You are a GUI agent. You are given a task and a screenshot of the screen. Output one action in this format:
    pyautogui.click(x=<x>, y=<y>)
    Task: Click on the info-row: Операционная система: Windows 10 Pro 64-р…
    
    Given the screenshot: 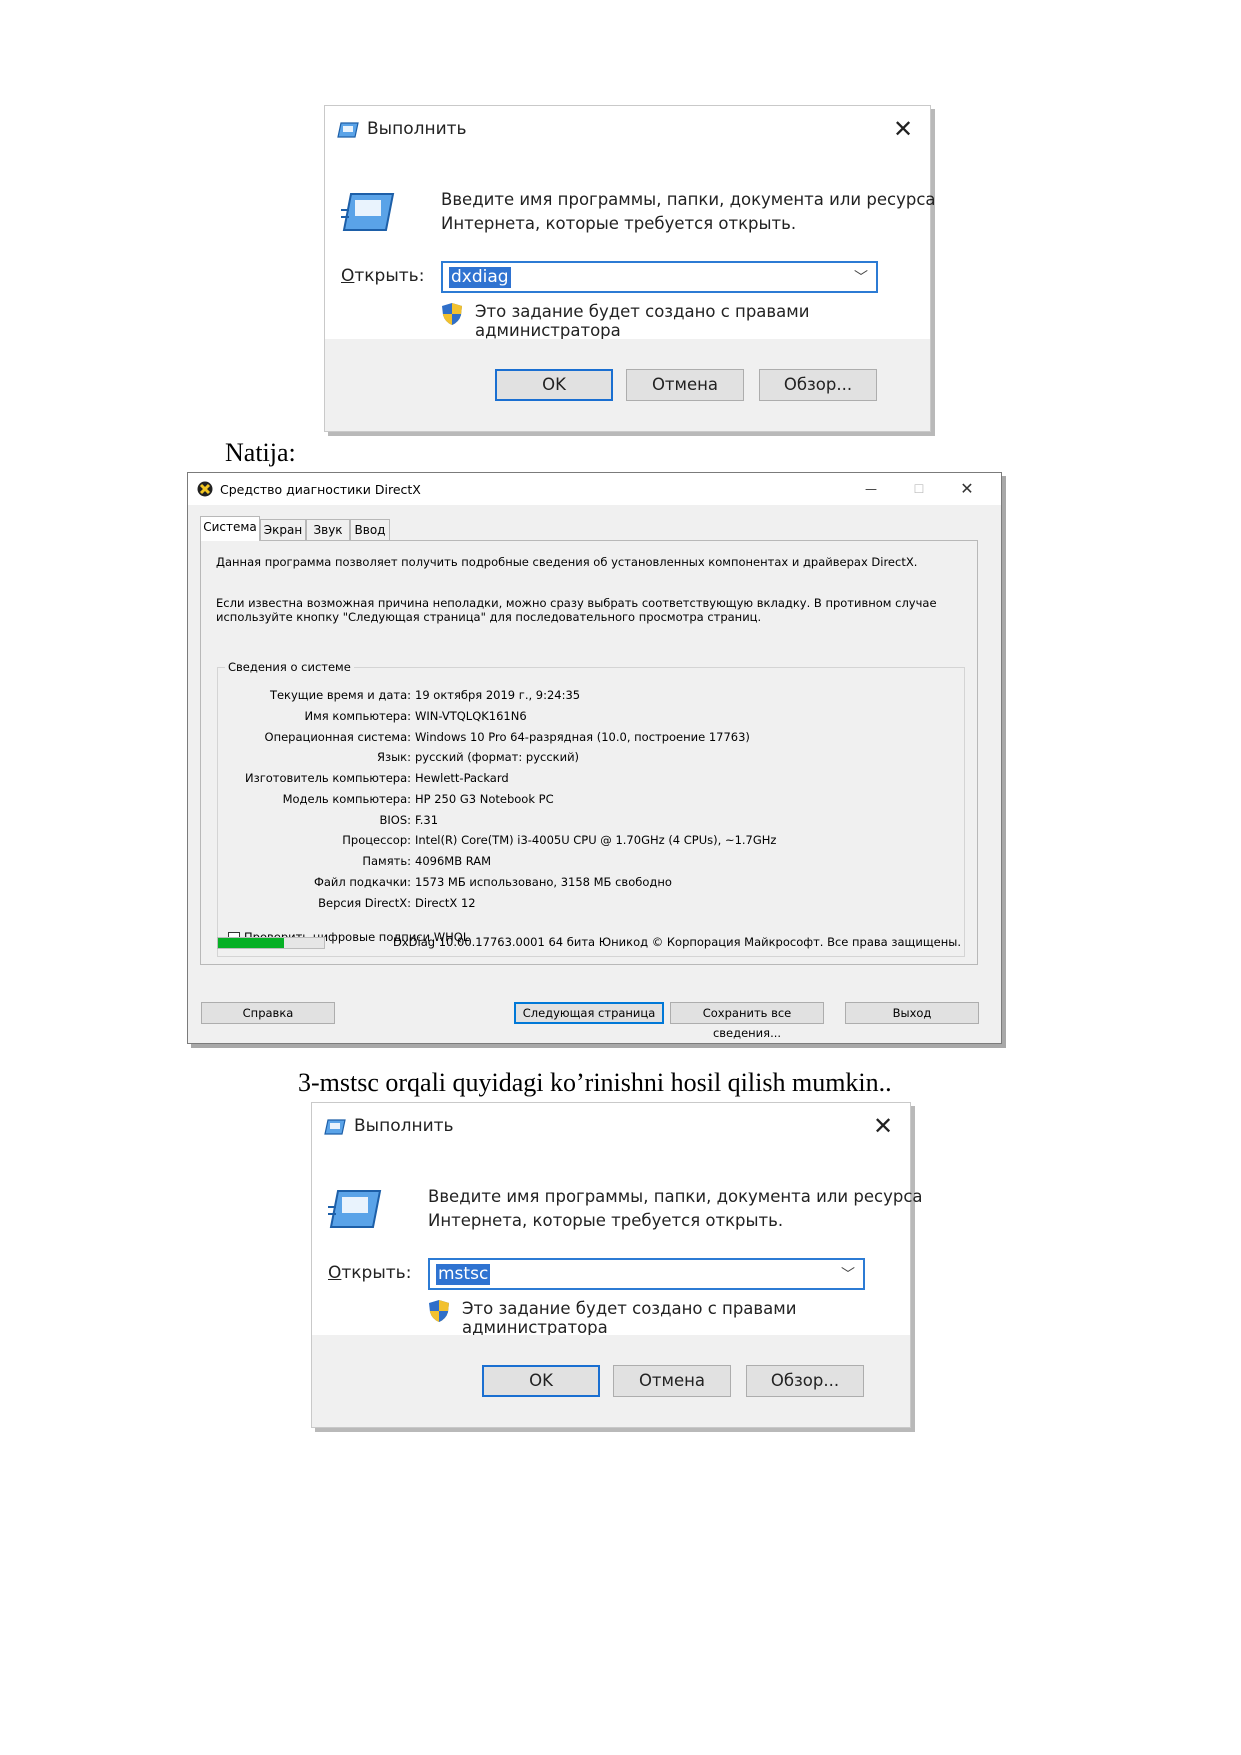 What is the action you would take?
    pyautogui.click(x=507, y=737)
    